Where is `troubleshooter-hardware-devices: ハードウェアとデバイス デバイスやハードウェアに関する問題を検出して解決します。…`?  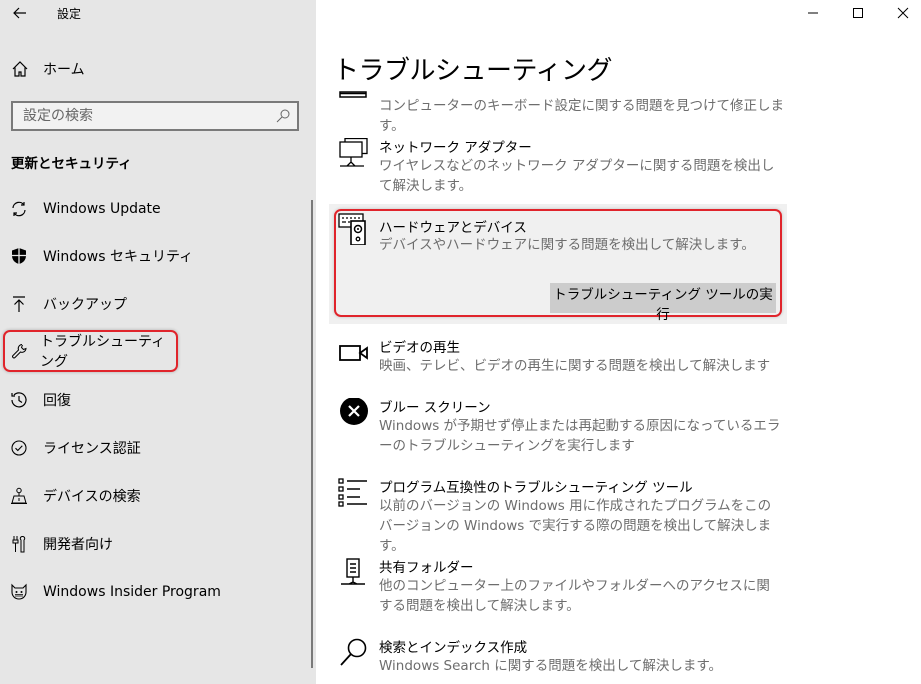 troubleshooter-hardware-devices: ハードウェアとデバイス デバイスやハードウェアに関する問題を検出して解決します。… is located at coordinates (558, 264).